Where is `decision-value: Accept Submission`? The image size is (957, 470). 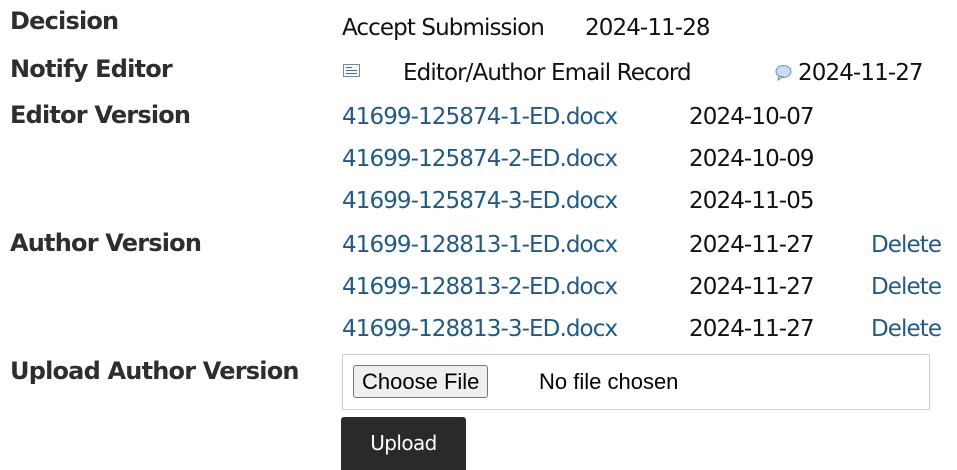
decision-value: Accept Submission is located at coordinates (443, 28).